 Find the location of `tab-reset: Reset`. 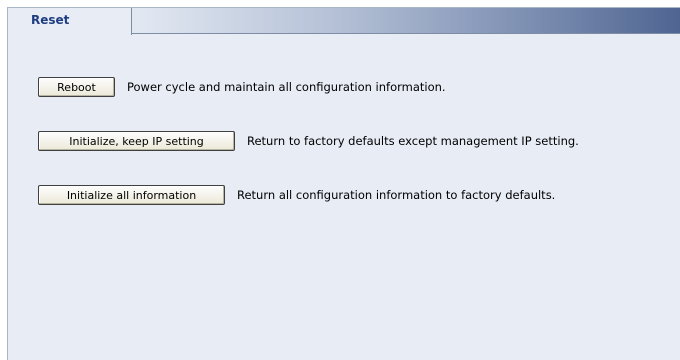

tab-reset: Reset is located at coordinates (70, 21).